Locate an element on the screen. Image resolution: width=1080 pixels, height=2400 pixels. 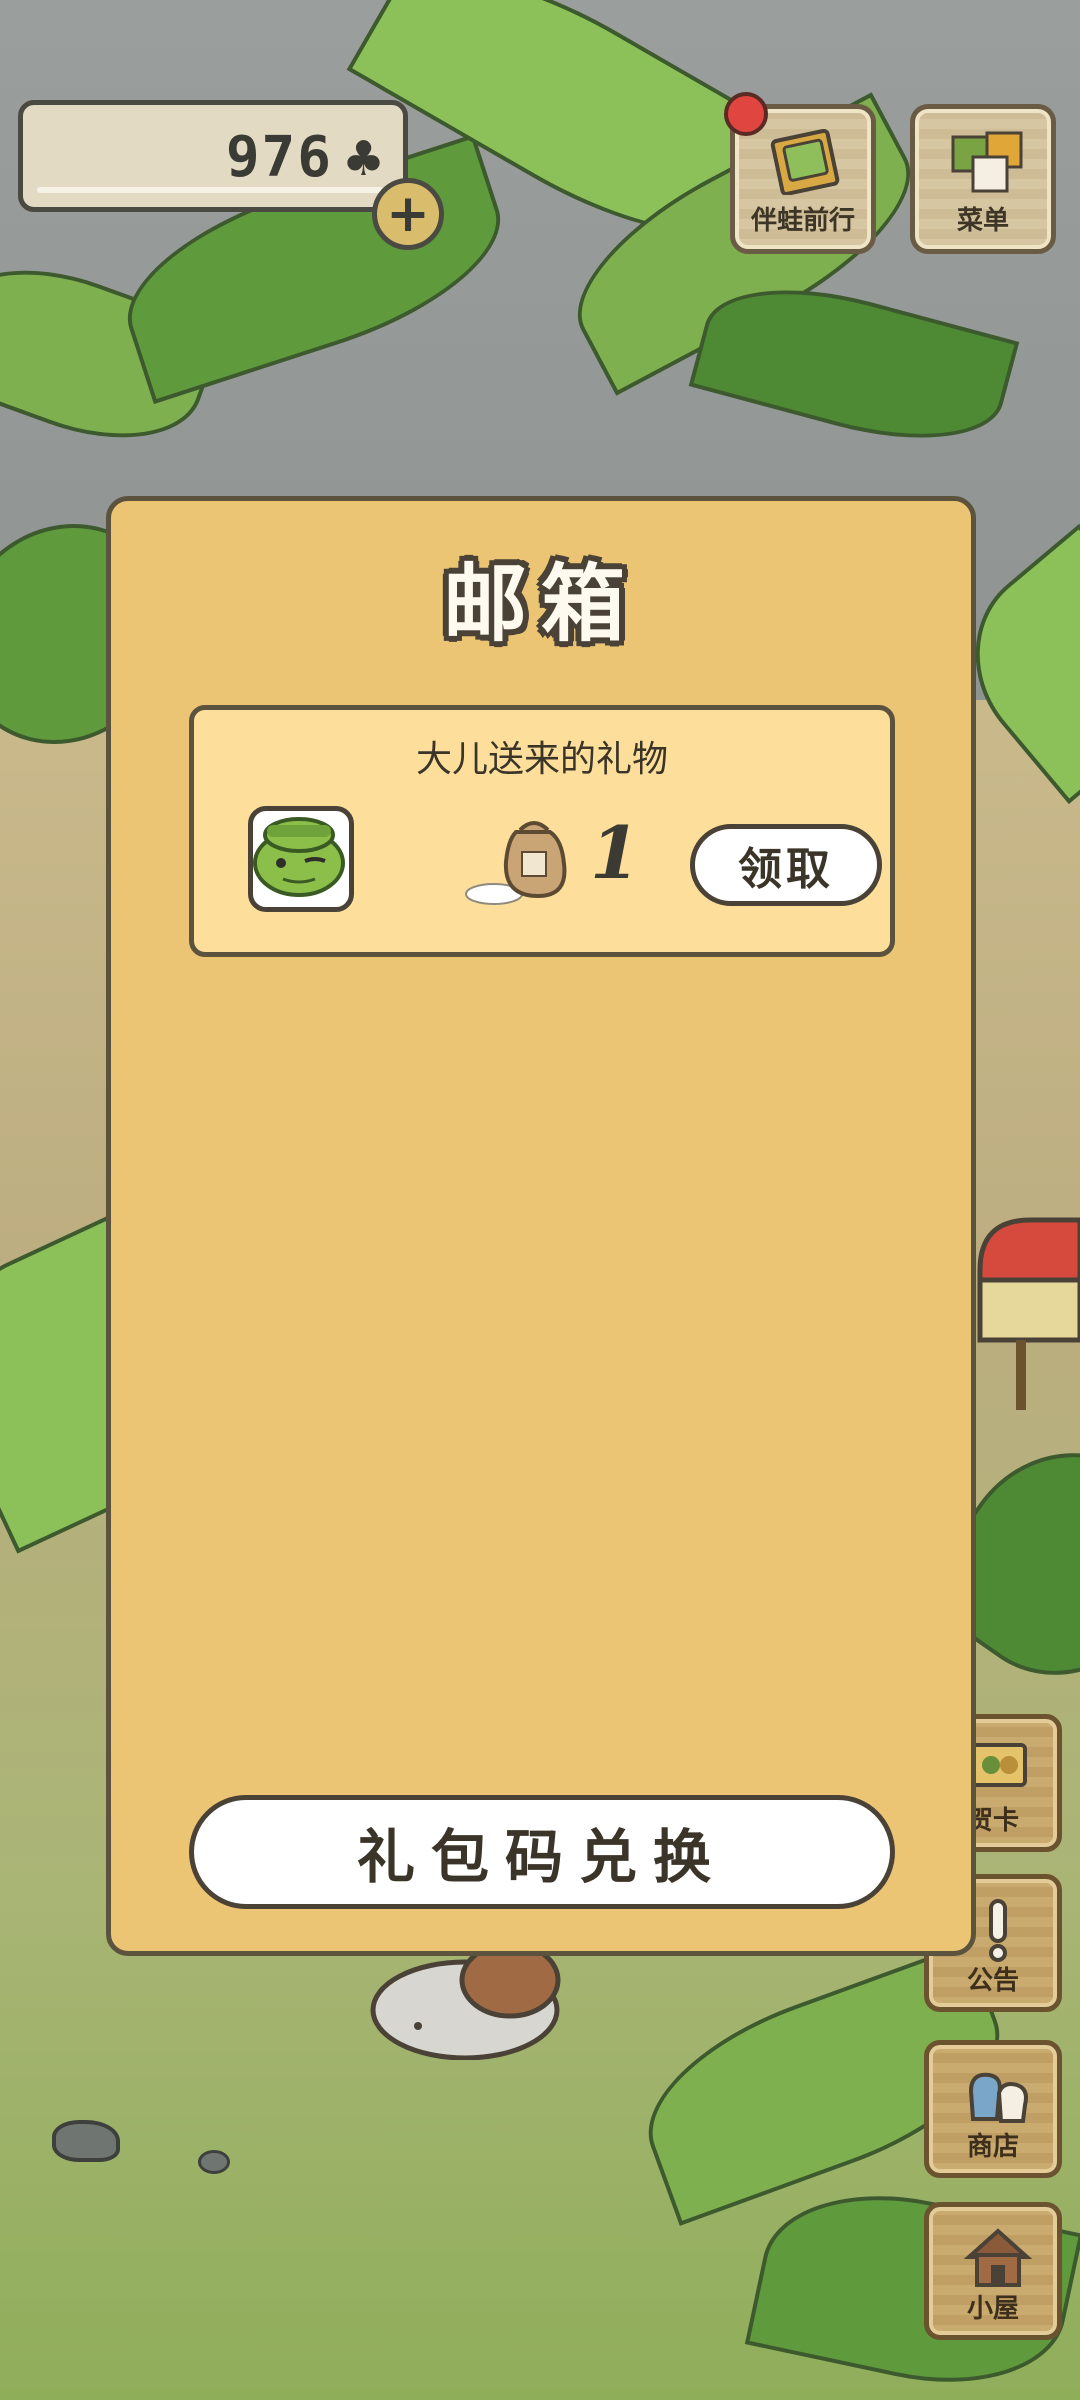
add-clover-button: + is located at coordinates (408, 214).